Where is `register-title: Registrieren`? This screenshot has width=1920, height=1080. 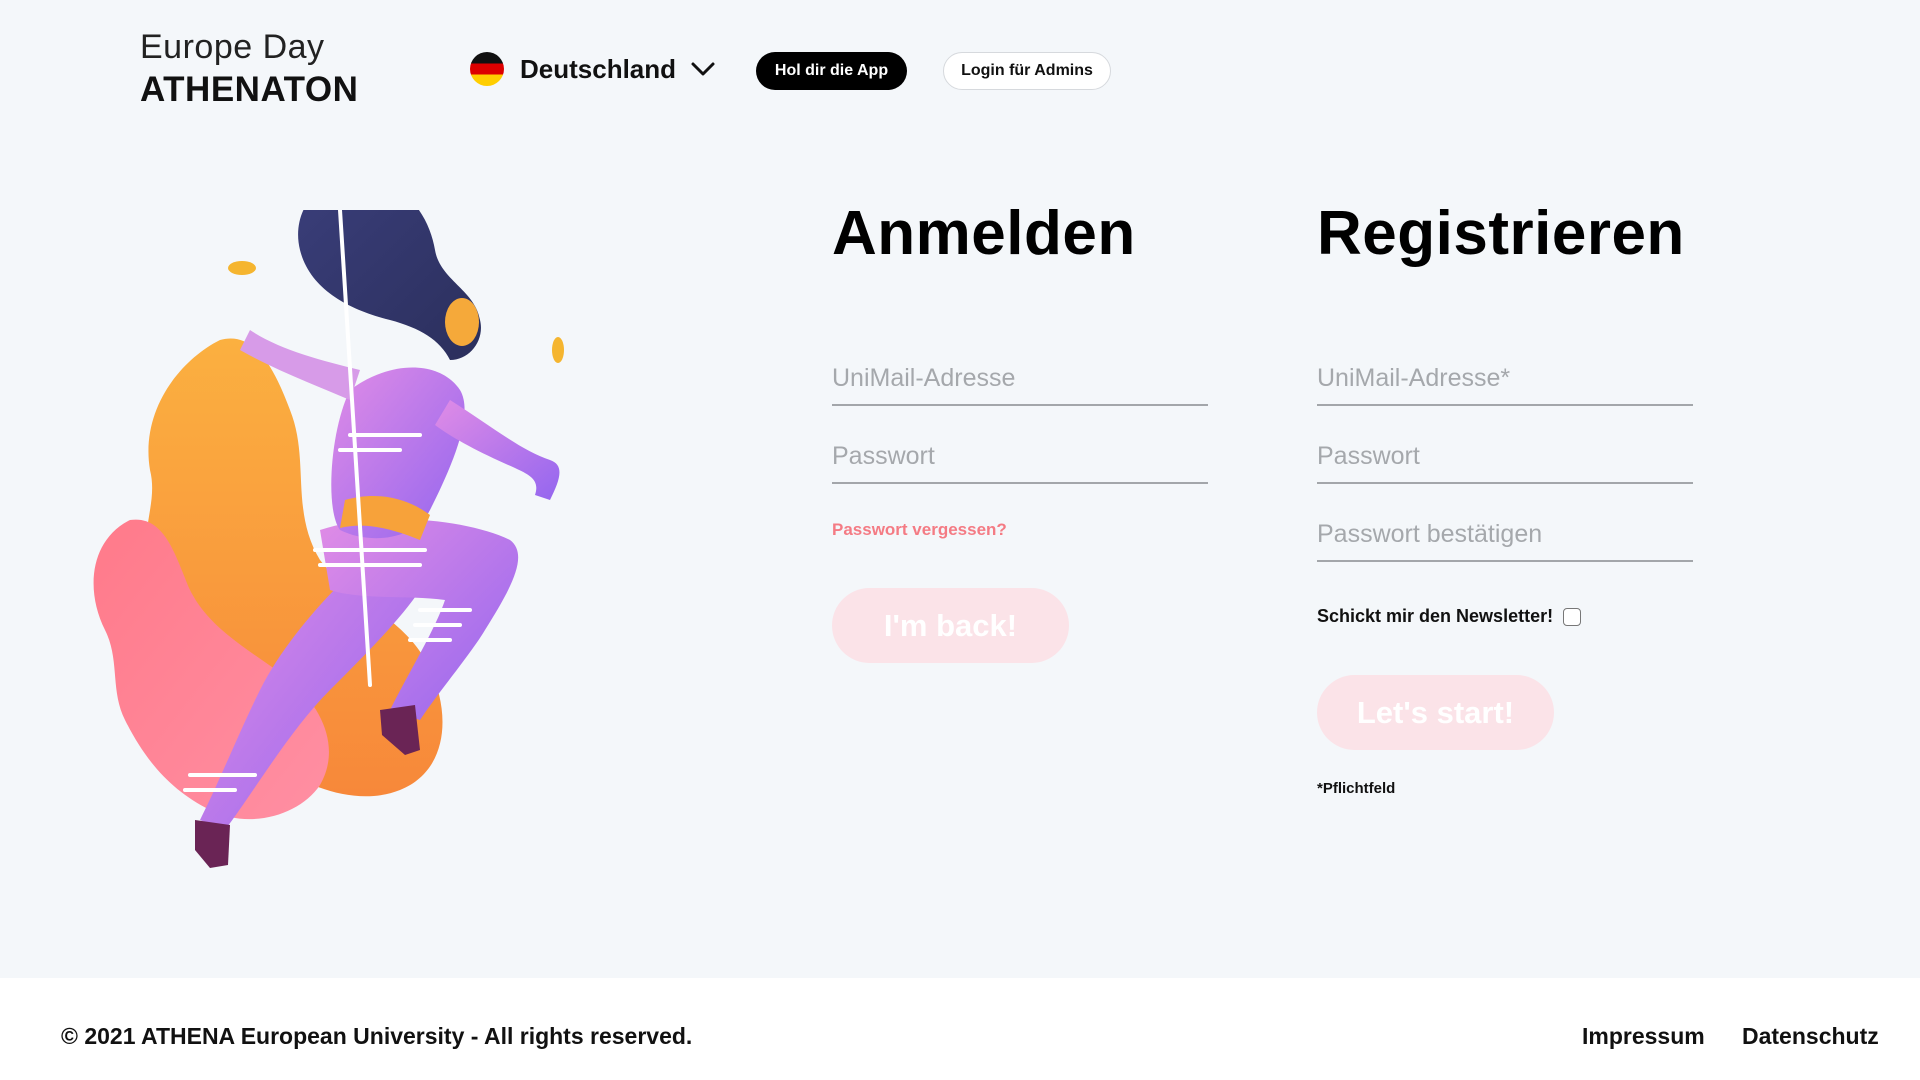 register-title: Registrieren is located at coordinates (1501, 233).